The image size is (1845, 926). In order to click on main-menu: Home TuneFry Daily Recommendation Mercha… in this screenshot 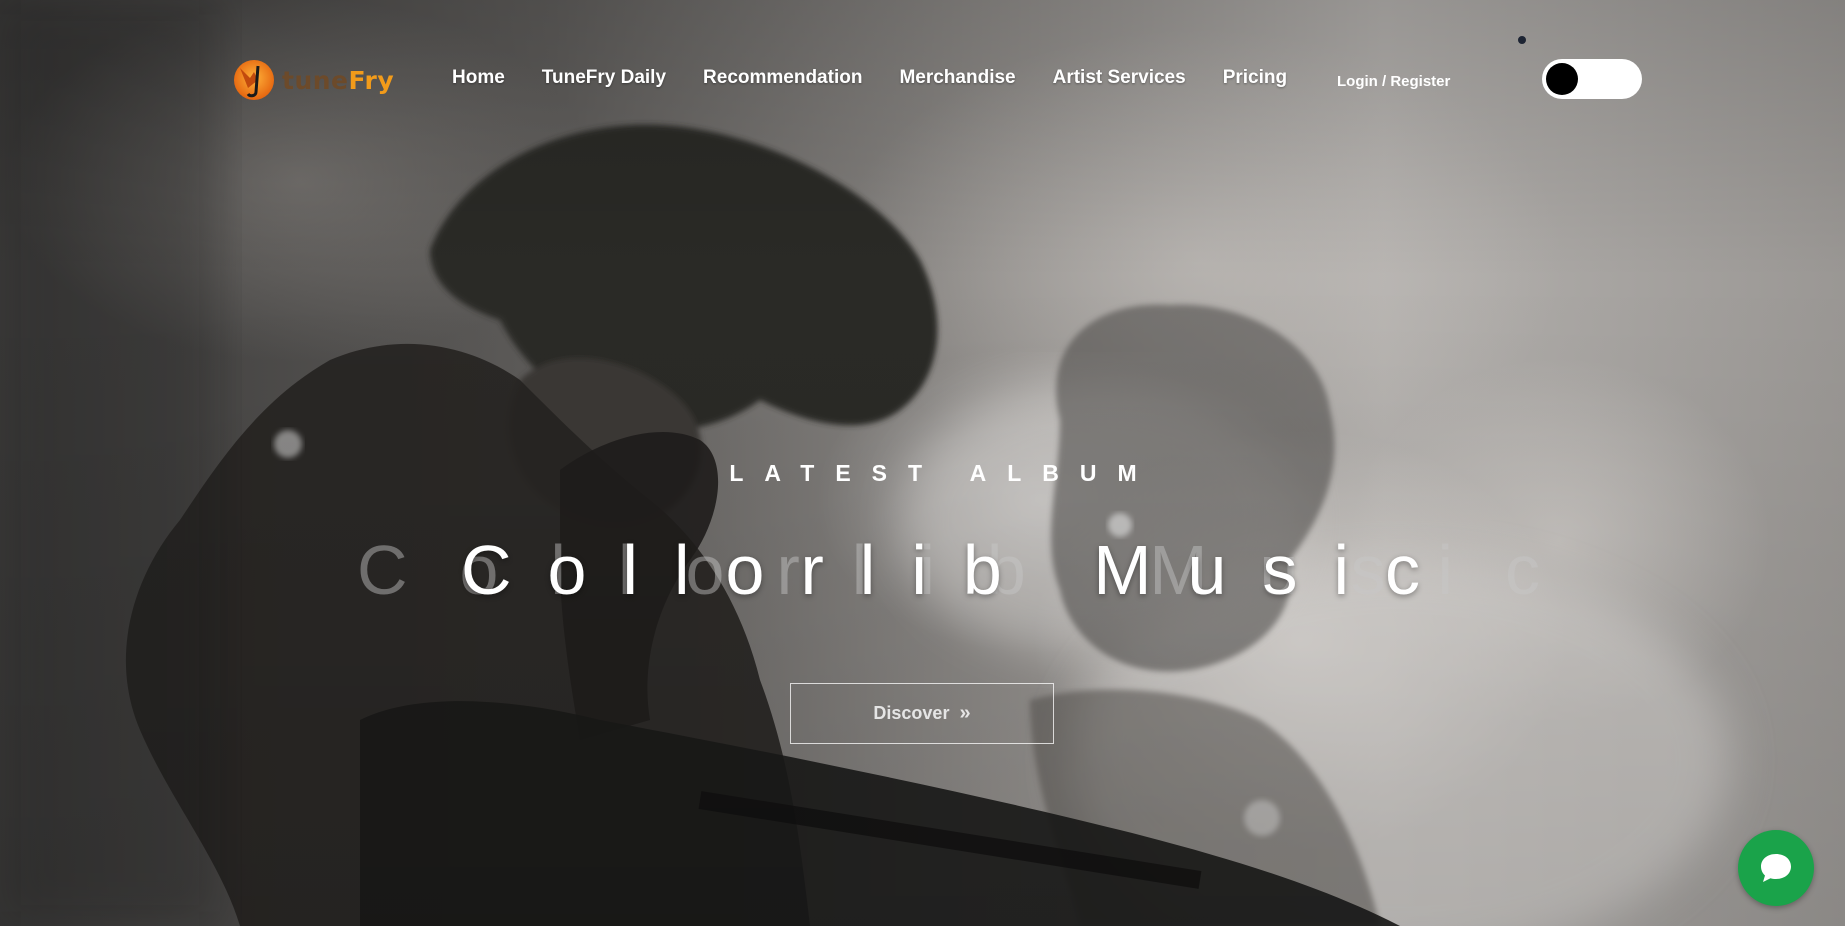, I will do `click(888, 78)`.